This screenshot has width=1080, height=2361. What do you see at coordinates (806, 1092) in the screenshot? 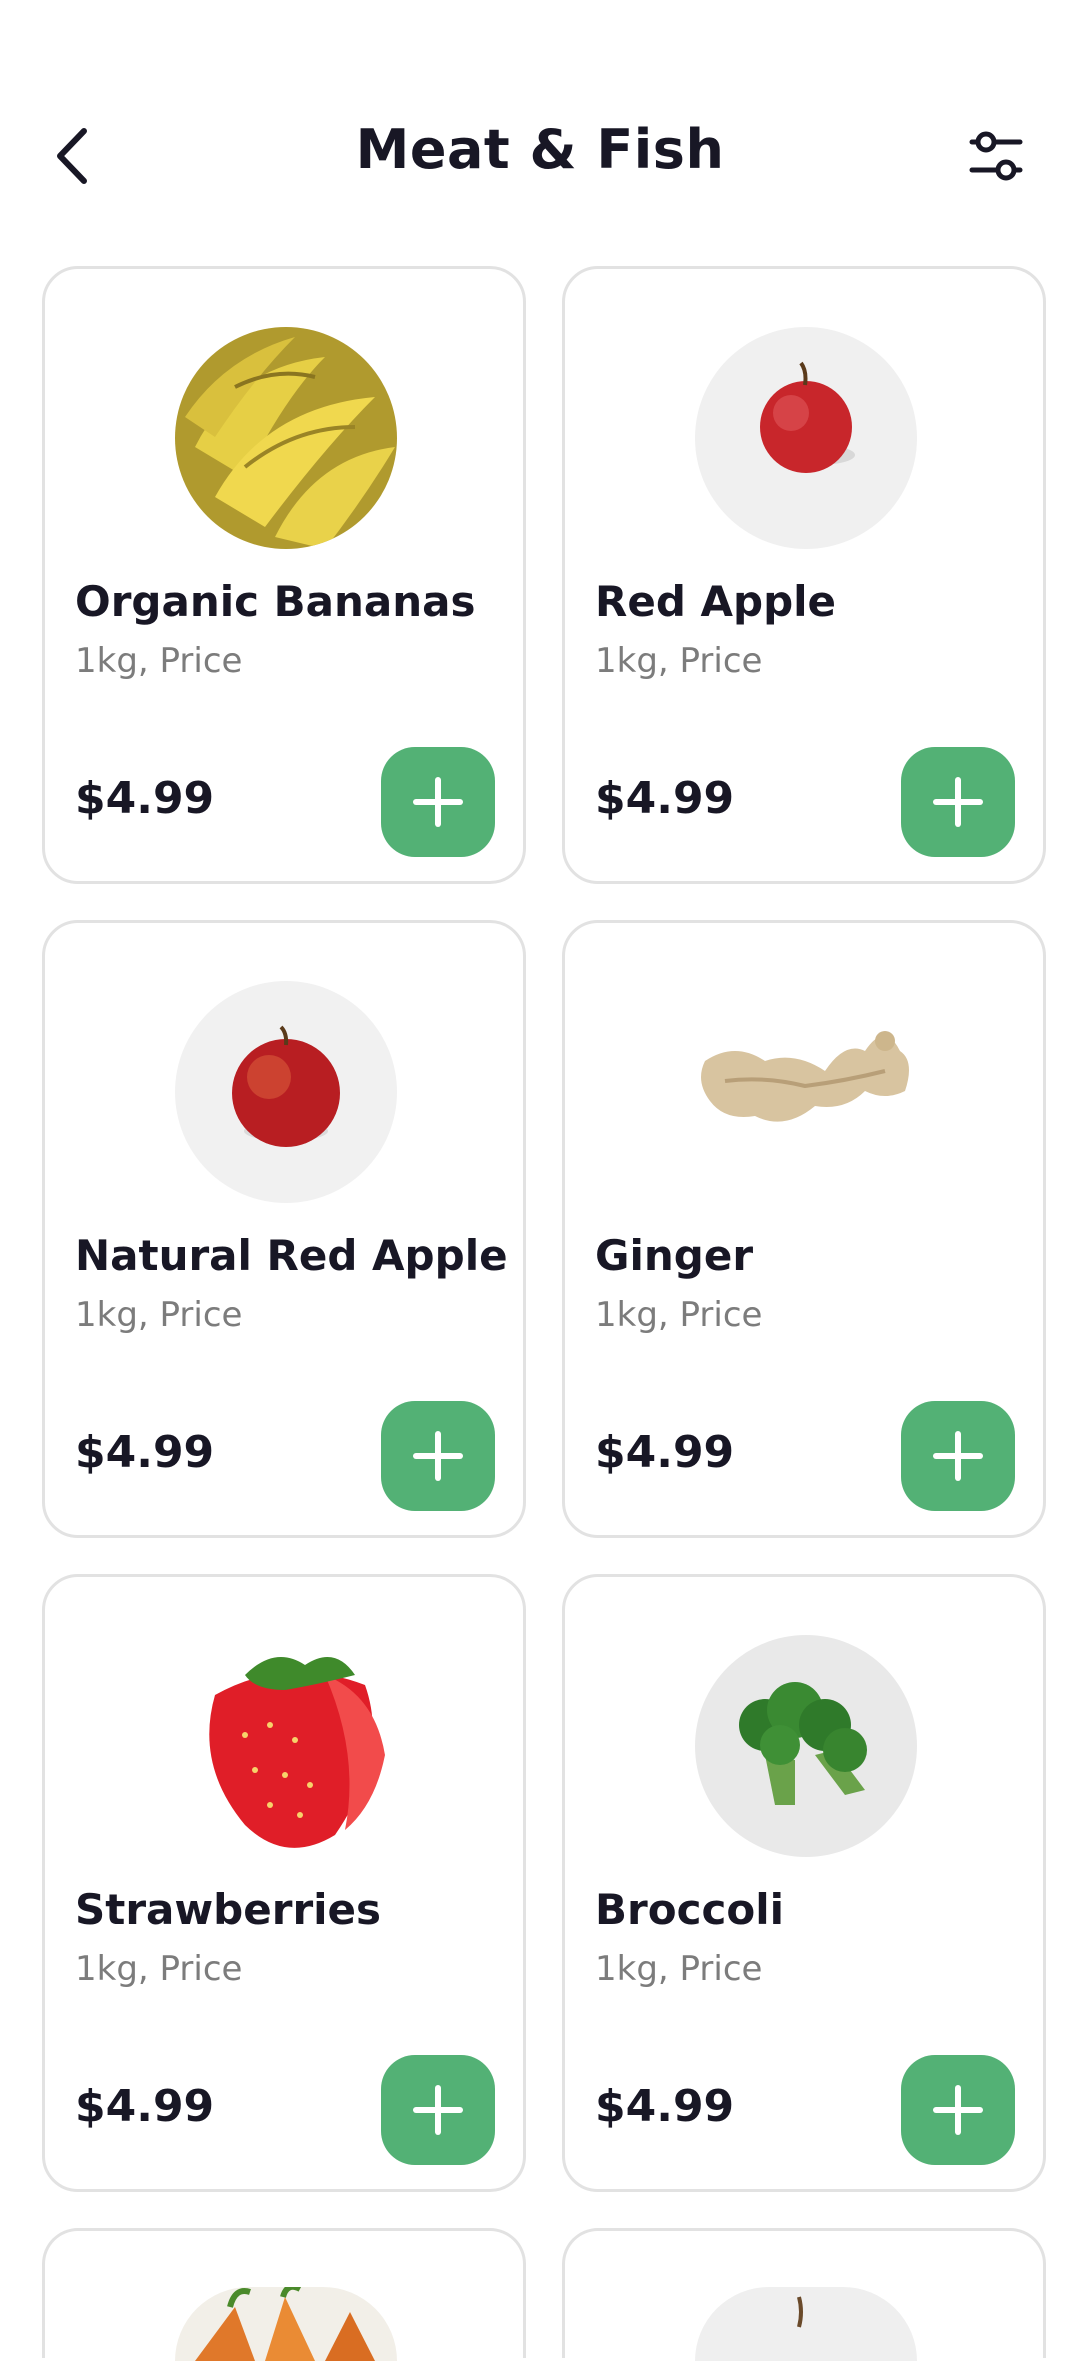
I see `ginger-image` at bounding box center [806, 1092].